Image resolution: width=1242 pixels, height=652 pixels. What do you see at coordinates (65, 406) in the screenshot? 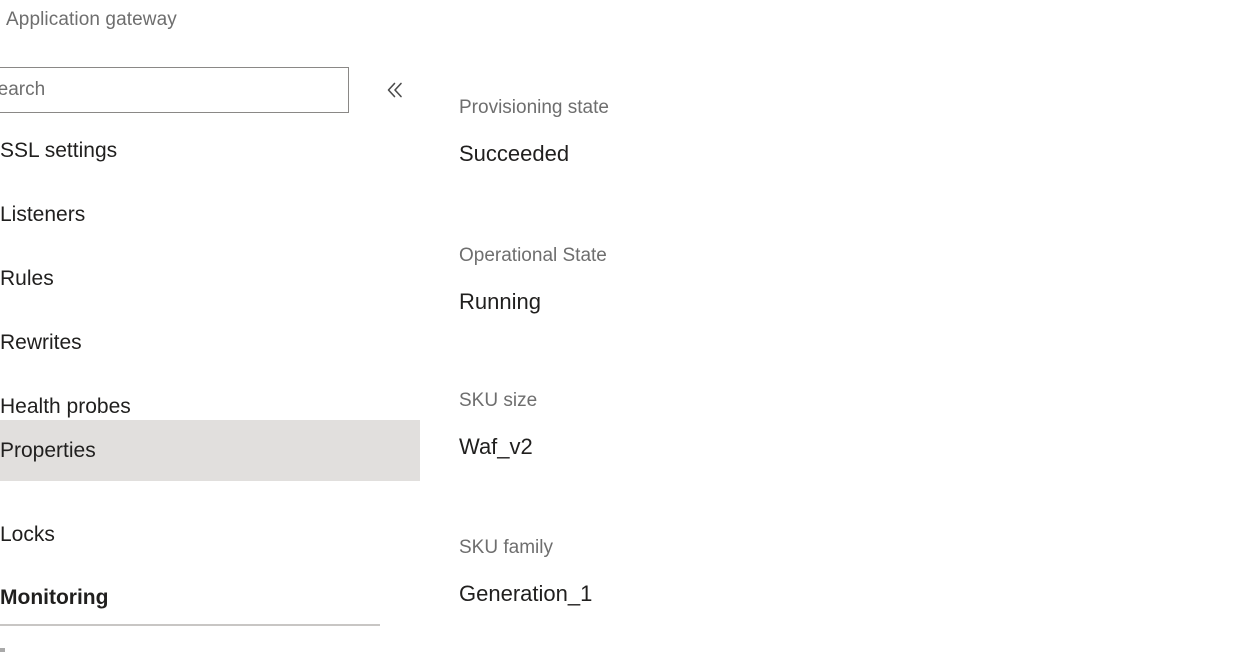
I see `sidebar-item-label: Health probes` at bounding box center [65, 406].